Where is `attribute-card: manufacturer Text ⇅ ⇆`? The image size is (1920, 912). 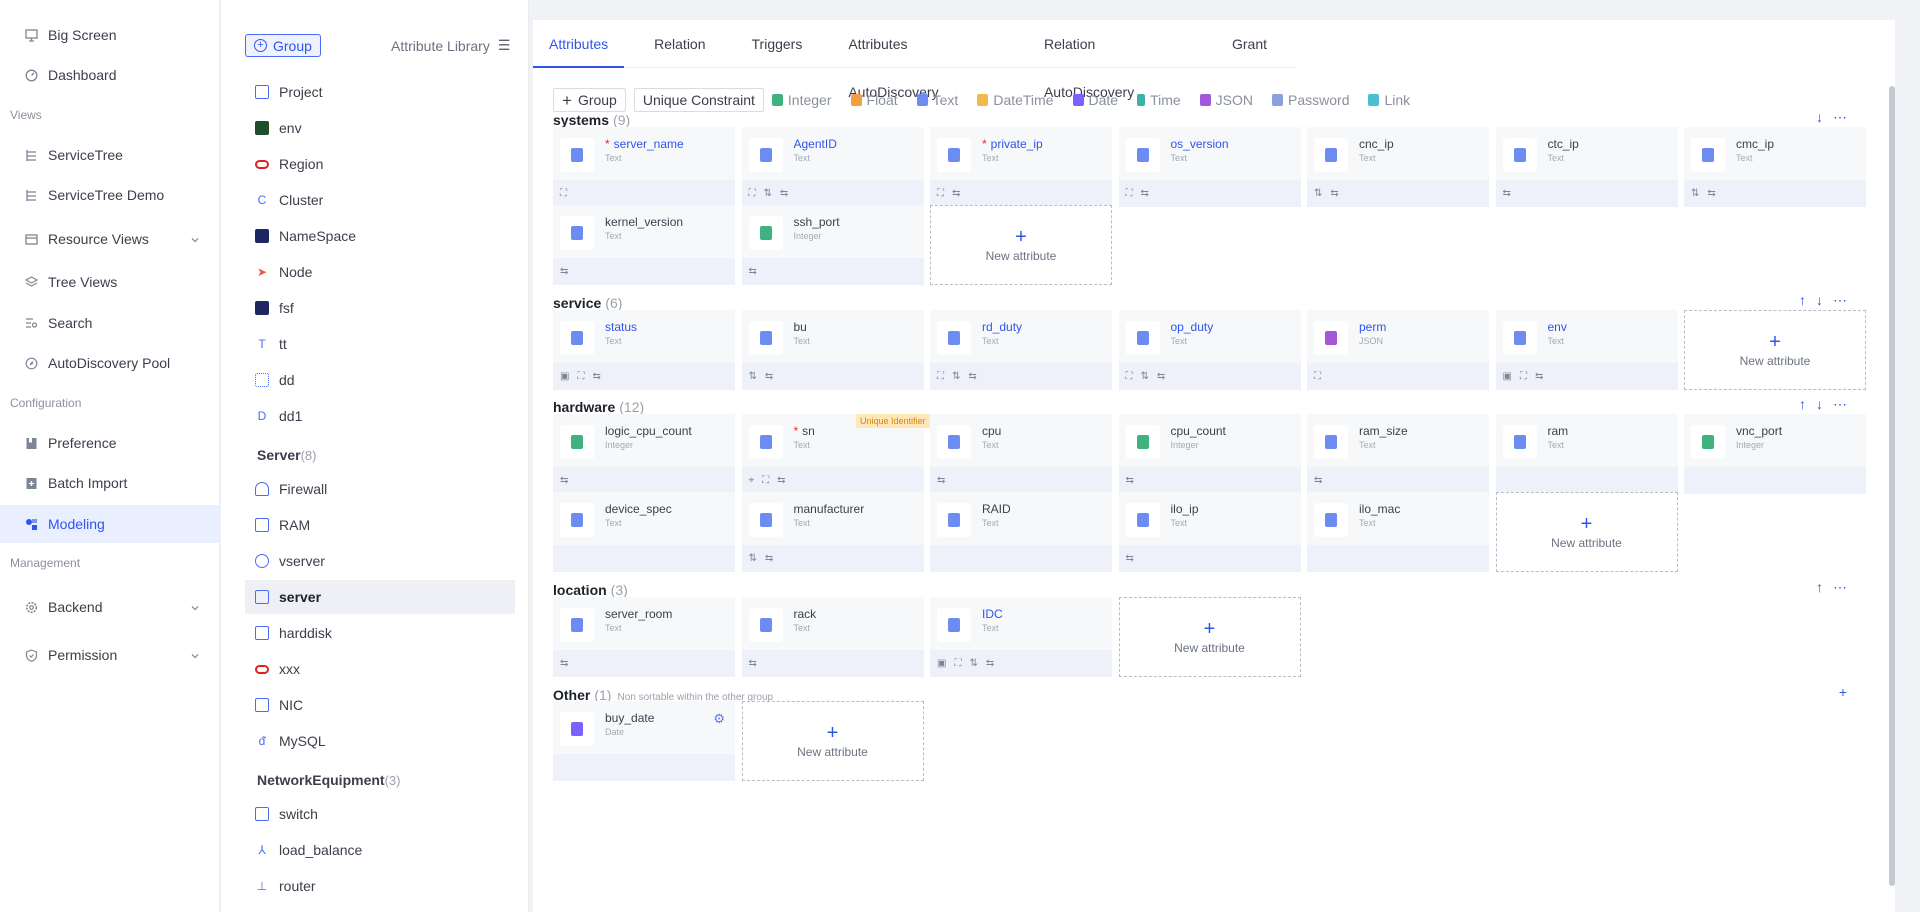 attribute-card: manufacturer Text ⇅ ⇆ is located at coordinates (832, 532).